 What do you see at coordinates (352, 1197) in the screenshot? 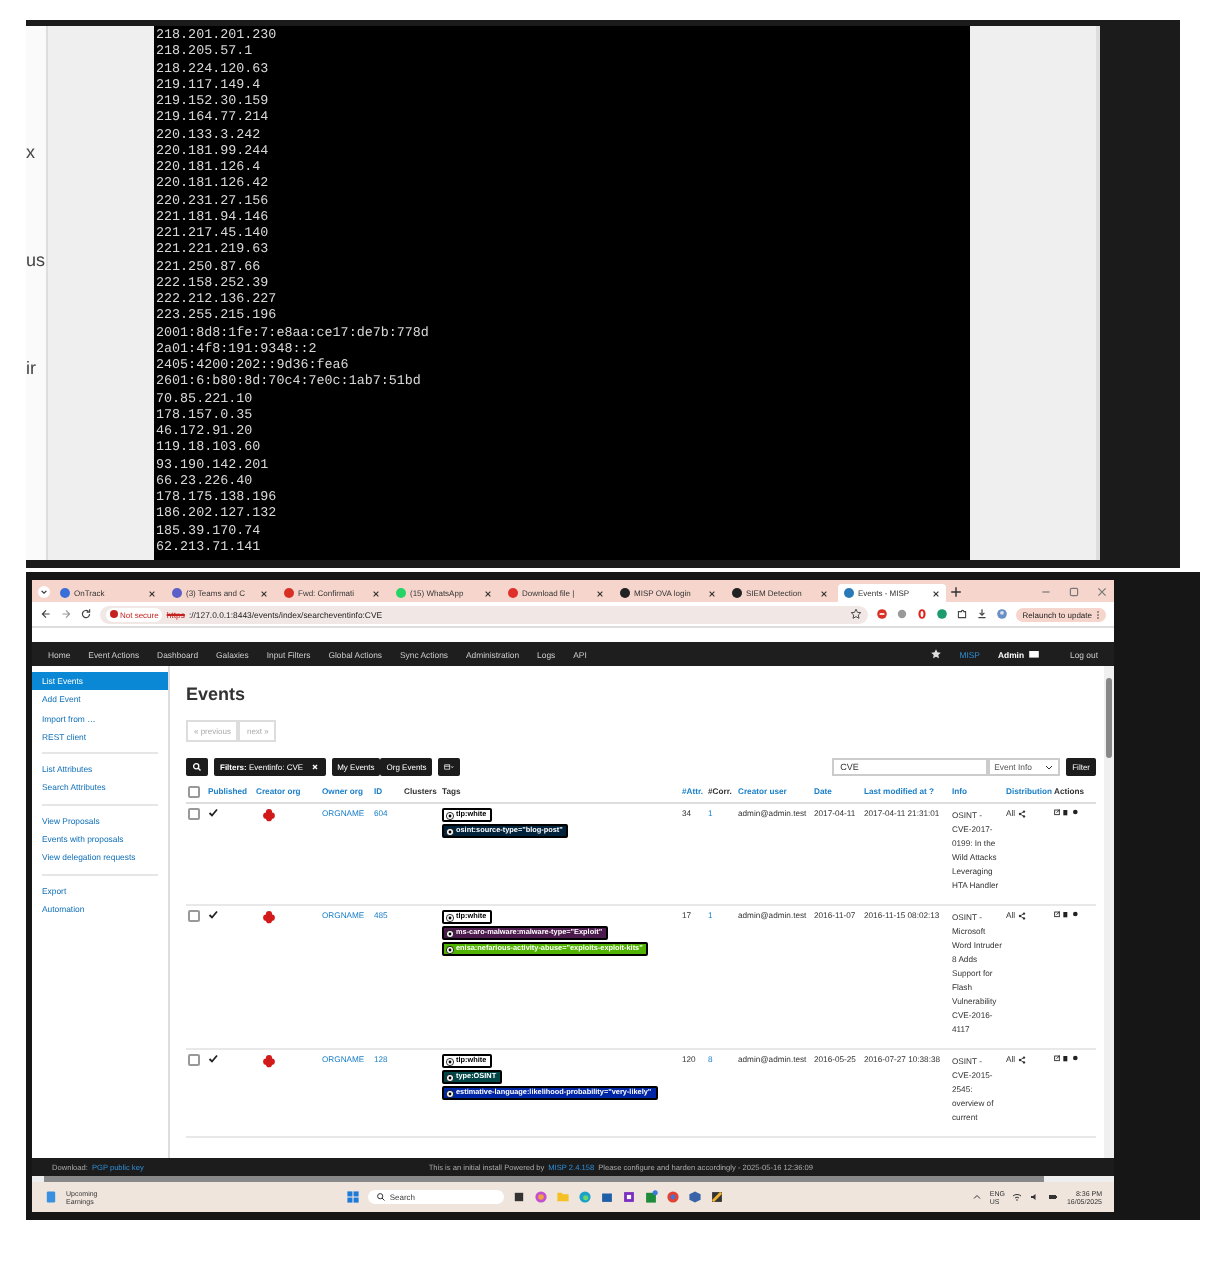
I see `start-icon` at bounding box center [352, 1197].